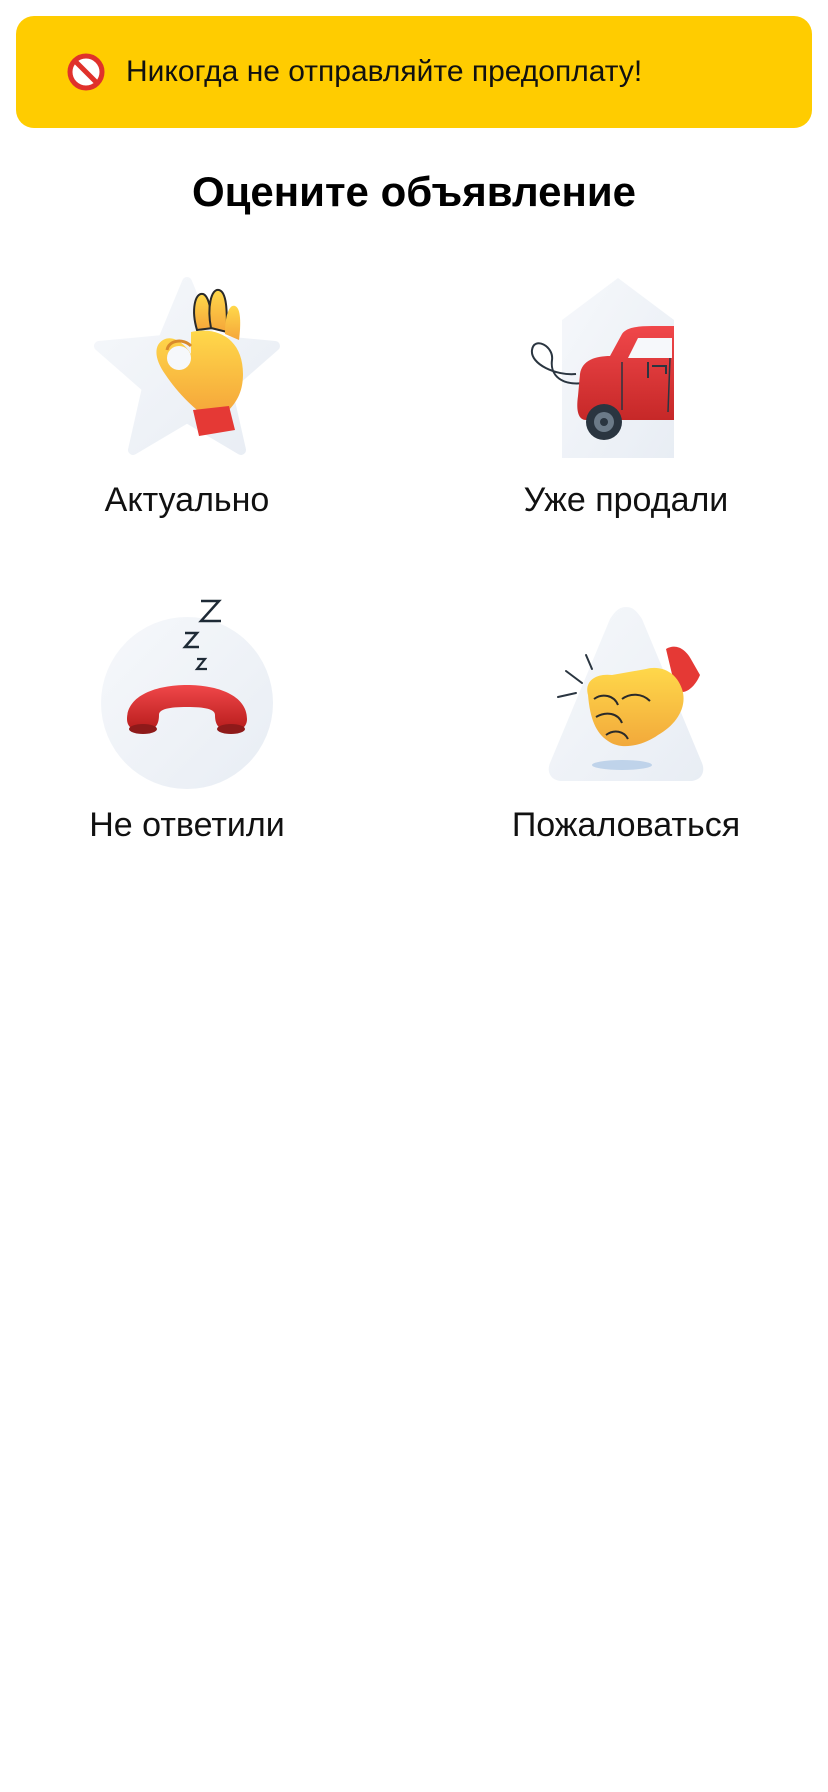 Image resolution: width=828 pixels, height=1792 pixels. I want to click on option-relevant: Актуально, so click(187, 415).